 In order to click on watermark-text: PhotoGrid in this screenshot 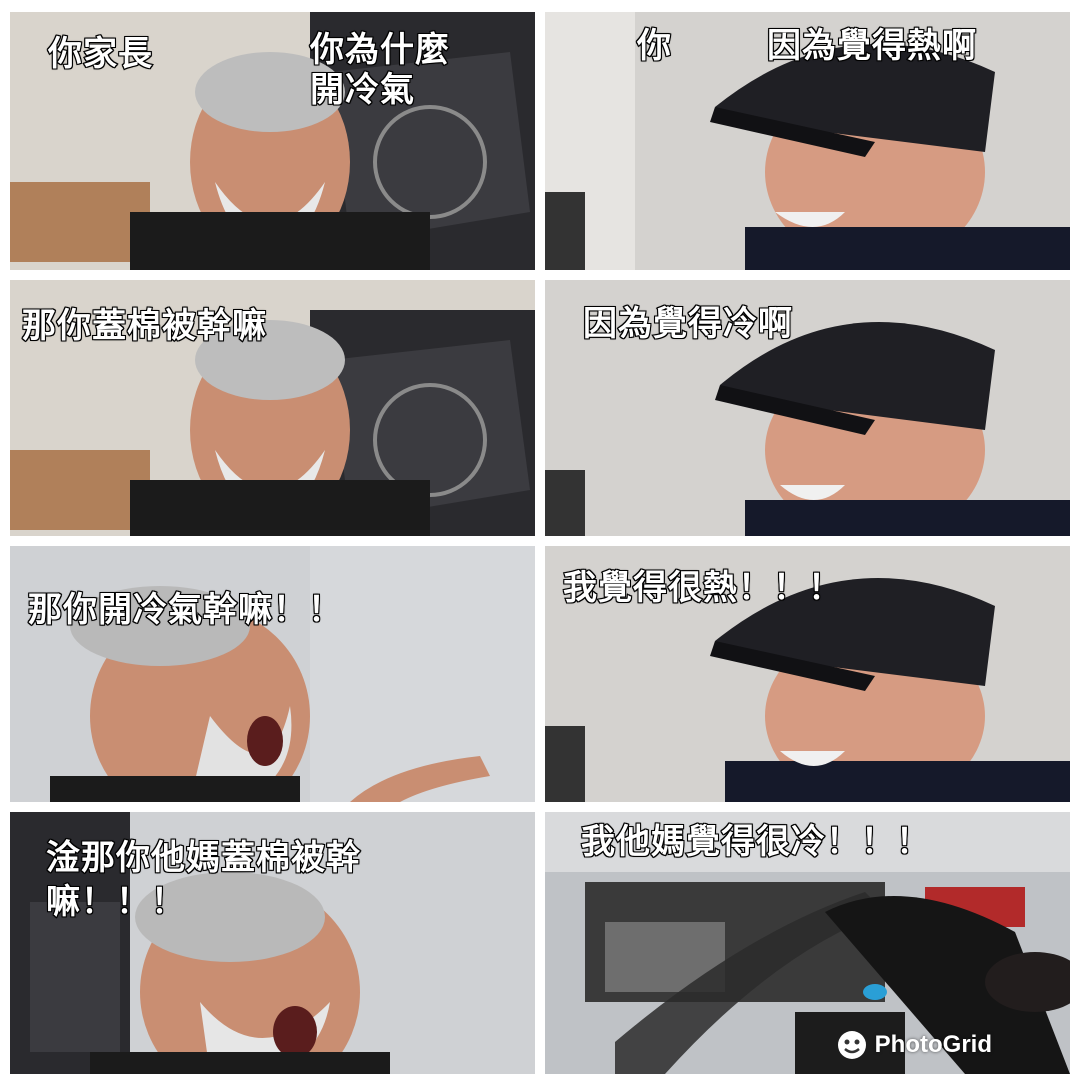, I will do `click(933, 1044)`.